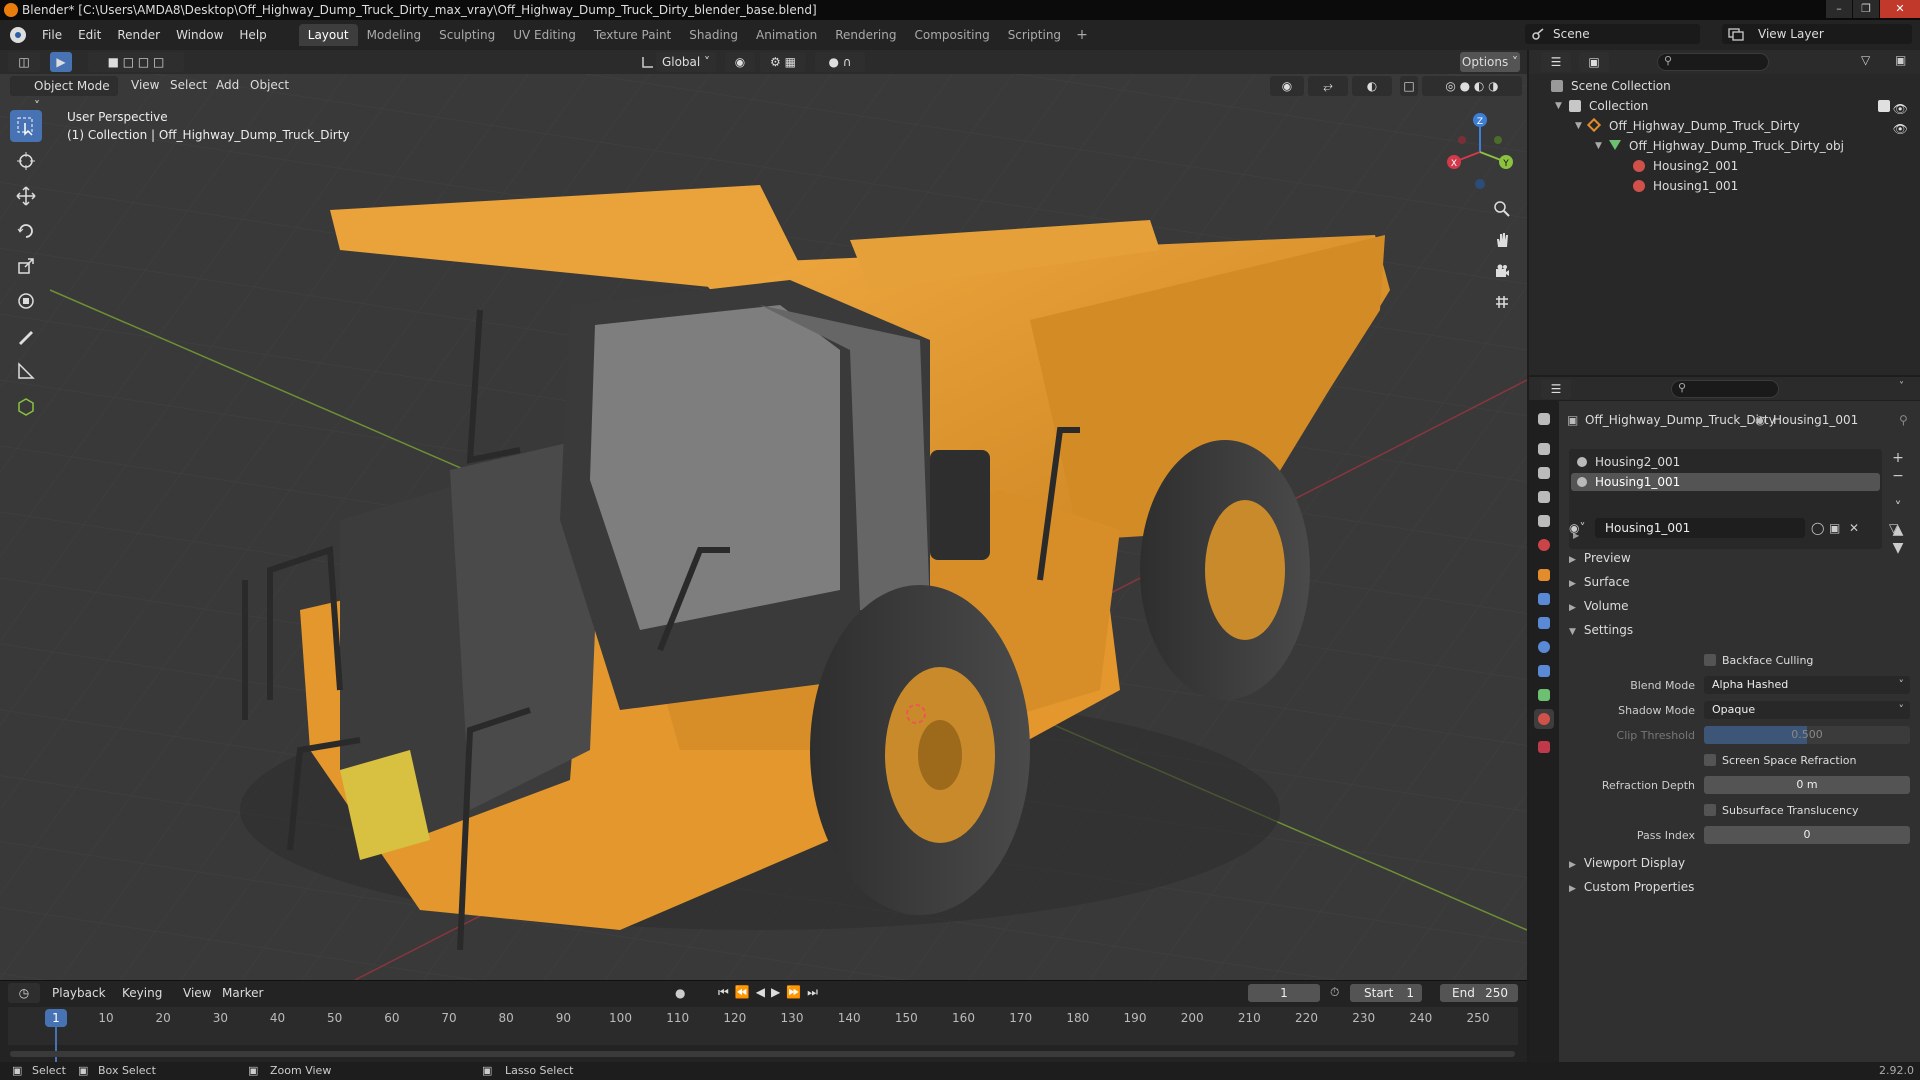 Image resolution: width=1920 pixels, height=1080 pixels. What do you see at coordinates (1839, 9) in the screenshot?
I see `minimize-button: –` at bounding box center [1839, 9].